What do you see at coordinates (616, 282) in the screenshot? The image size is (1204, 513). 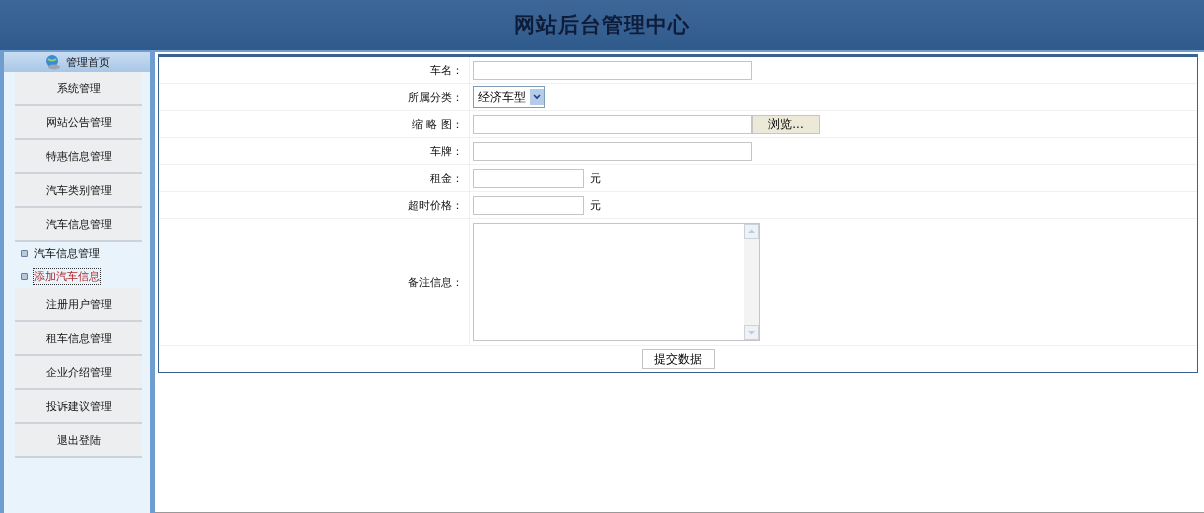 I see `notes-textarea` at bounding box center [616, 282].